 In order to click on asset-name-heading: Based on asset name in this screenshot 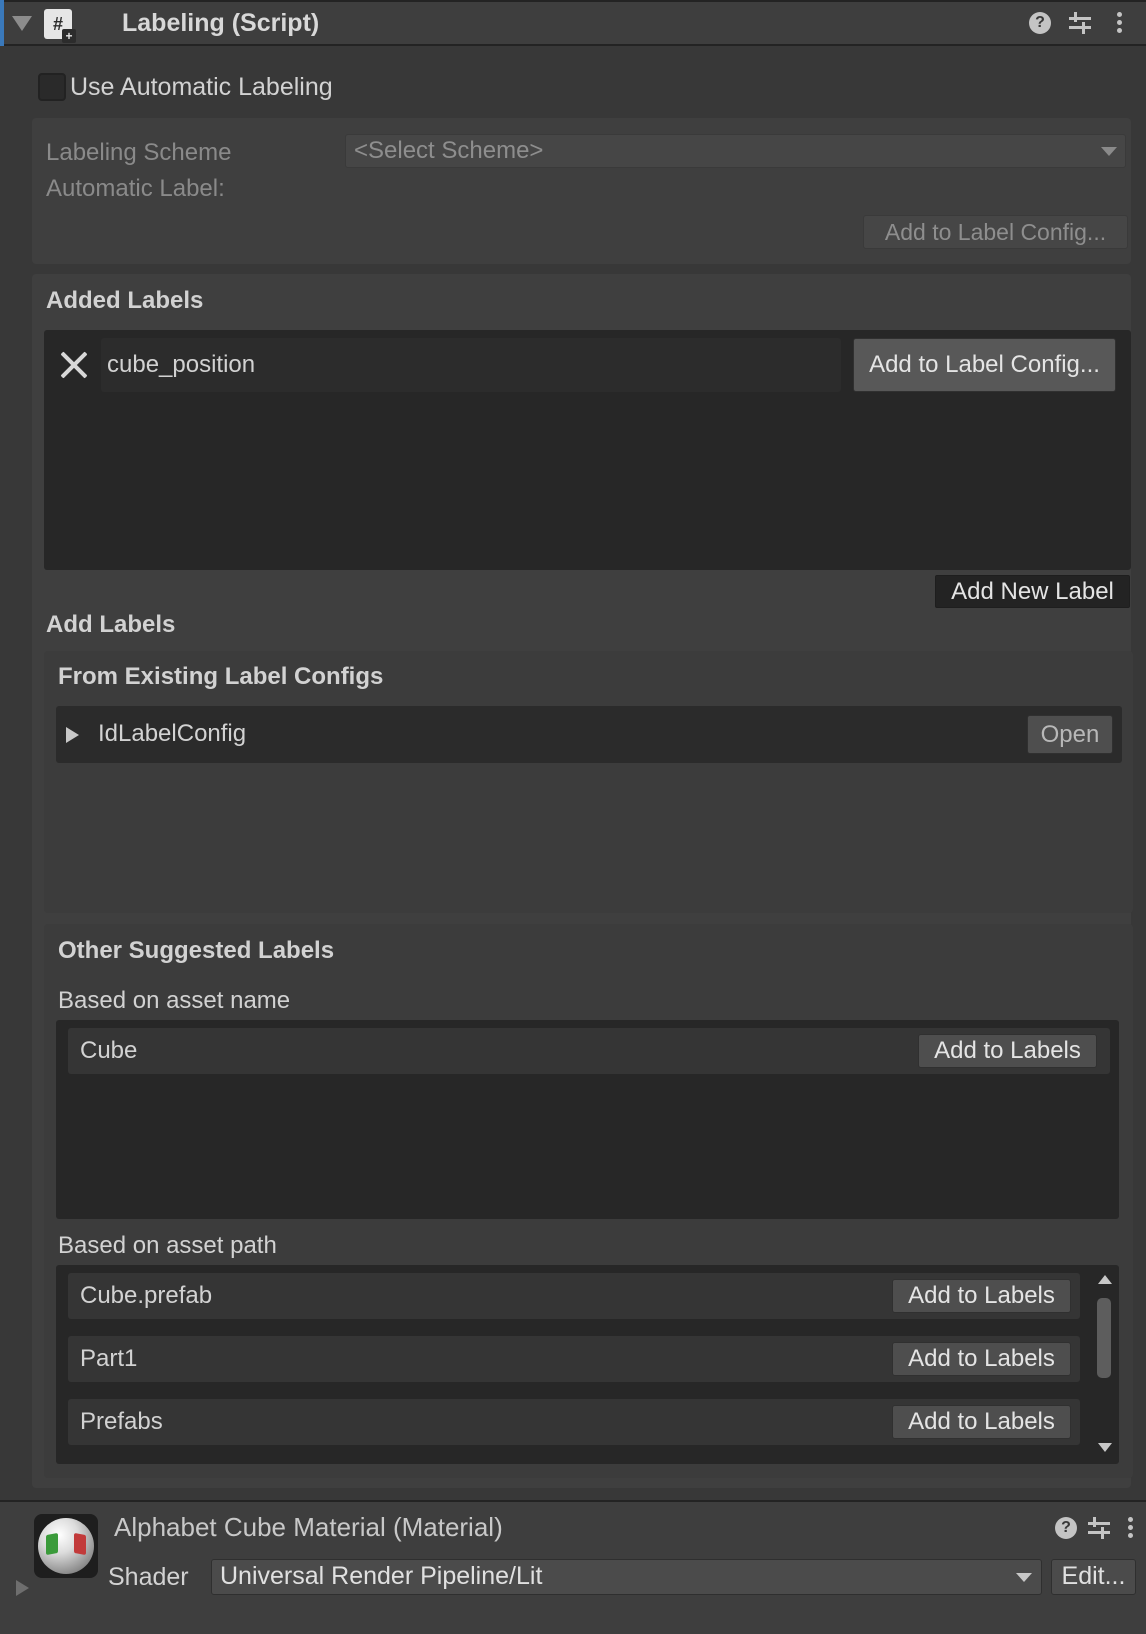, I will do `click(174, 1000)`.